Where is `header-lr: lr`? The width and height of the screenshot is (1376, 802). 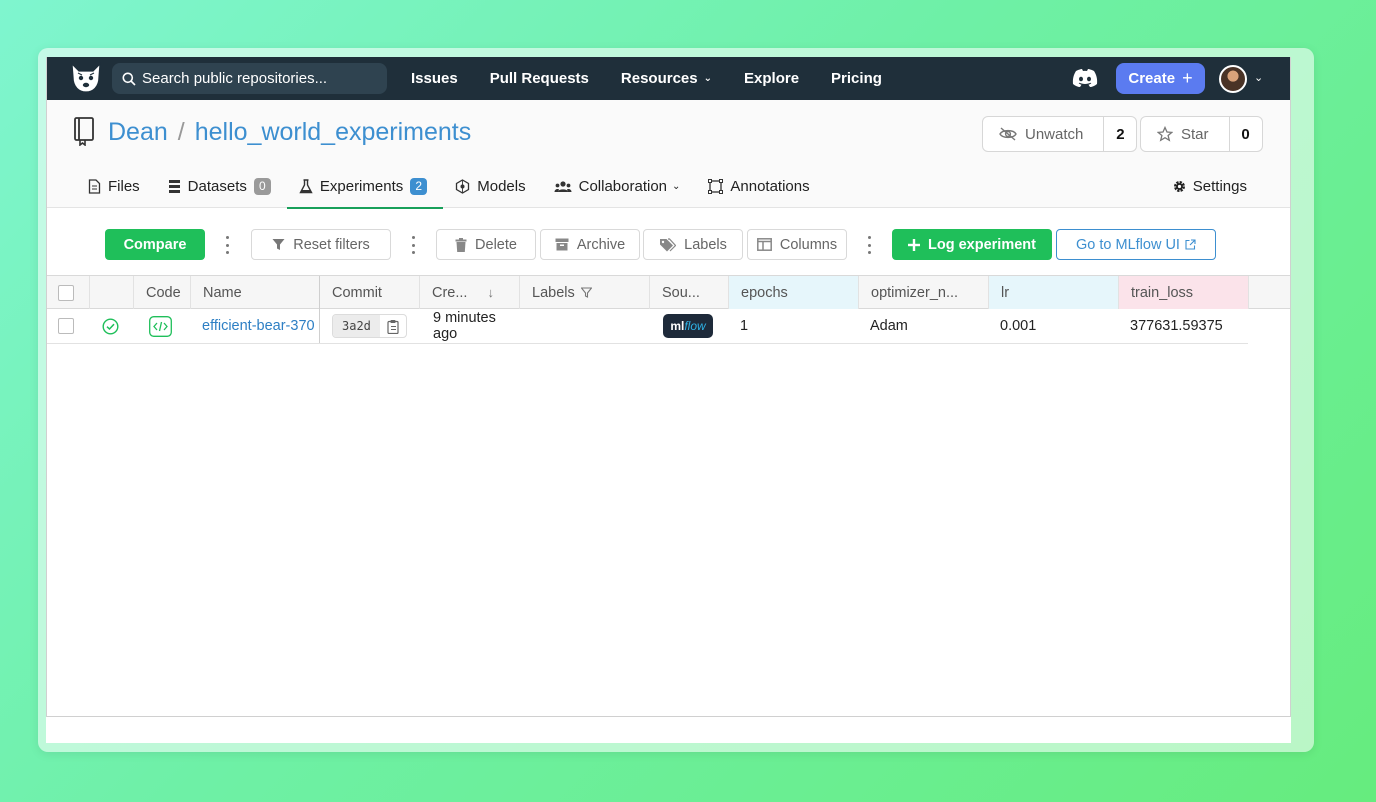
header-lr: lr is located at coordinates (1053, 292).